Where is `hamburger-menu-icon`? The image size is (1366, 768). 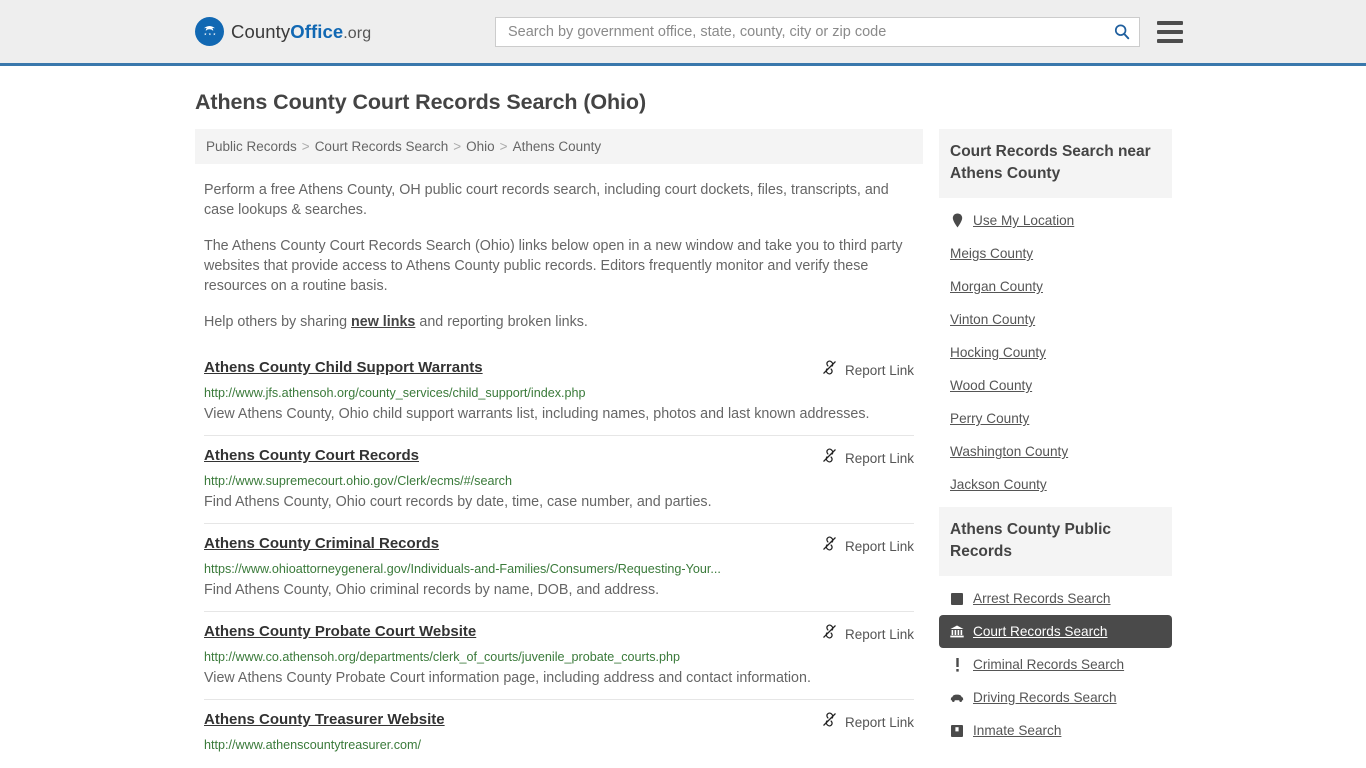
hamburger-menu-icon is located at coordinates (1170, 32).